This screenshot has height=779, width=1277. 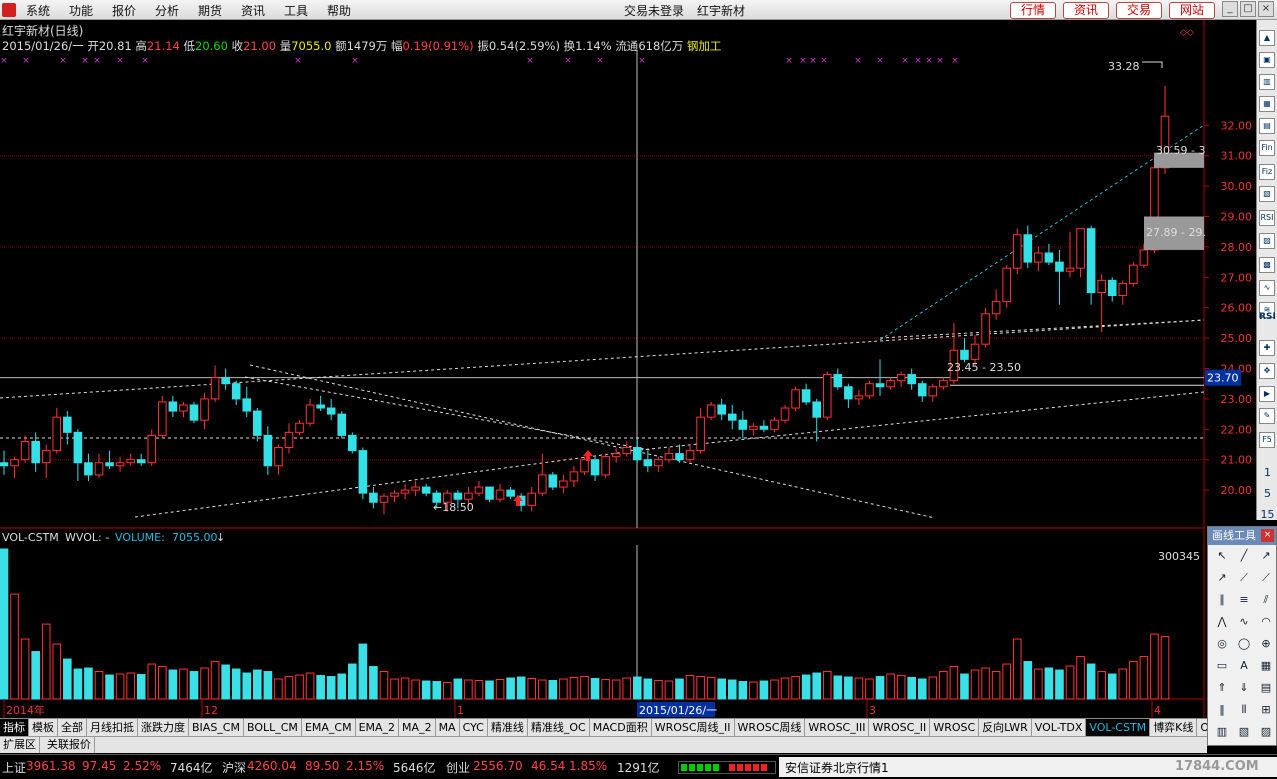 I want to click on trade-button: 交易, so click(x=1139, y=10).